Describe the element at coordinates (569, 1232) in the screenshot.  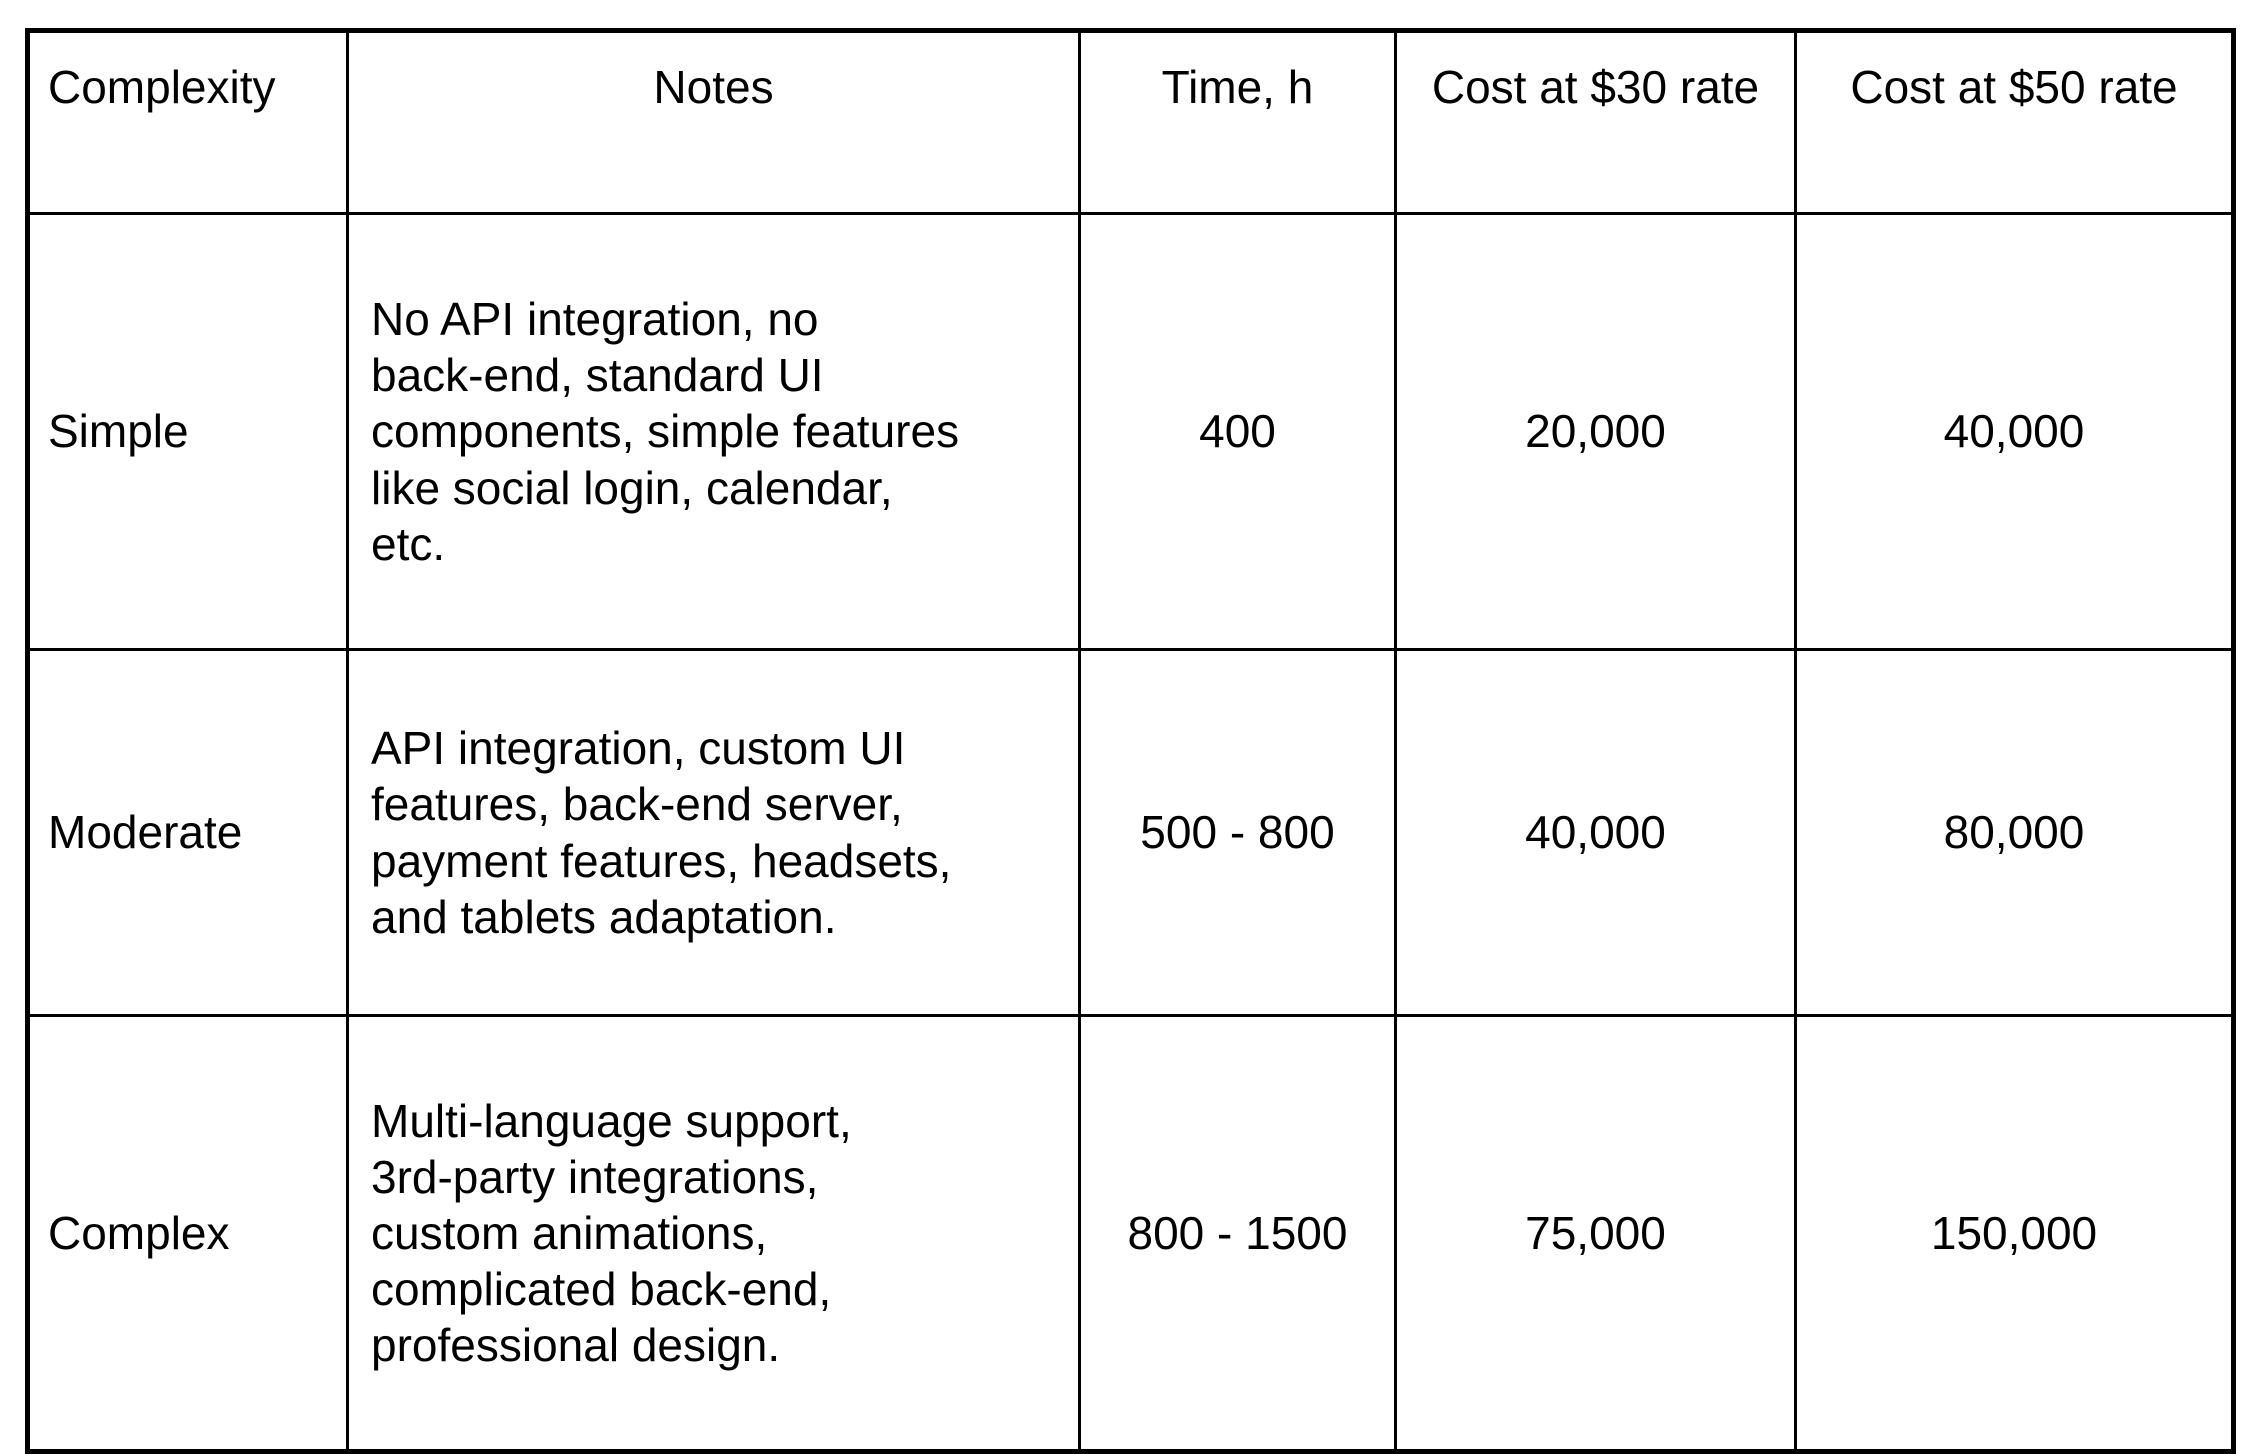
I see `notes-line: custom animations,` at that location.